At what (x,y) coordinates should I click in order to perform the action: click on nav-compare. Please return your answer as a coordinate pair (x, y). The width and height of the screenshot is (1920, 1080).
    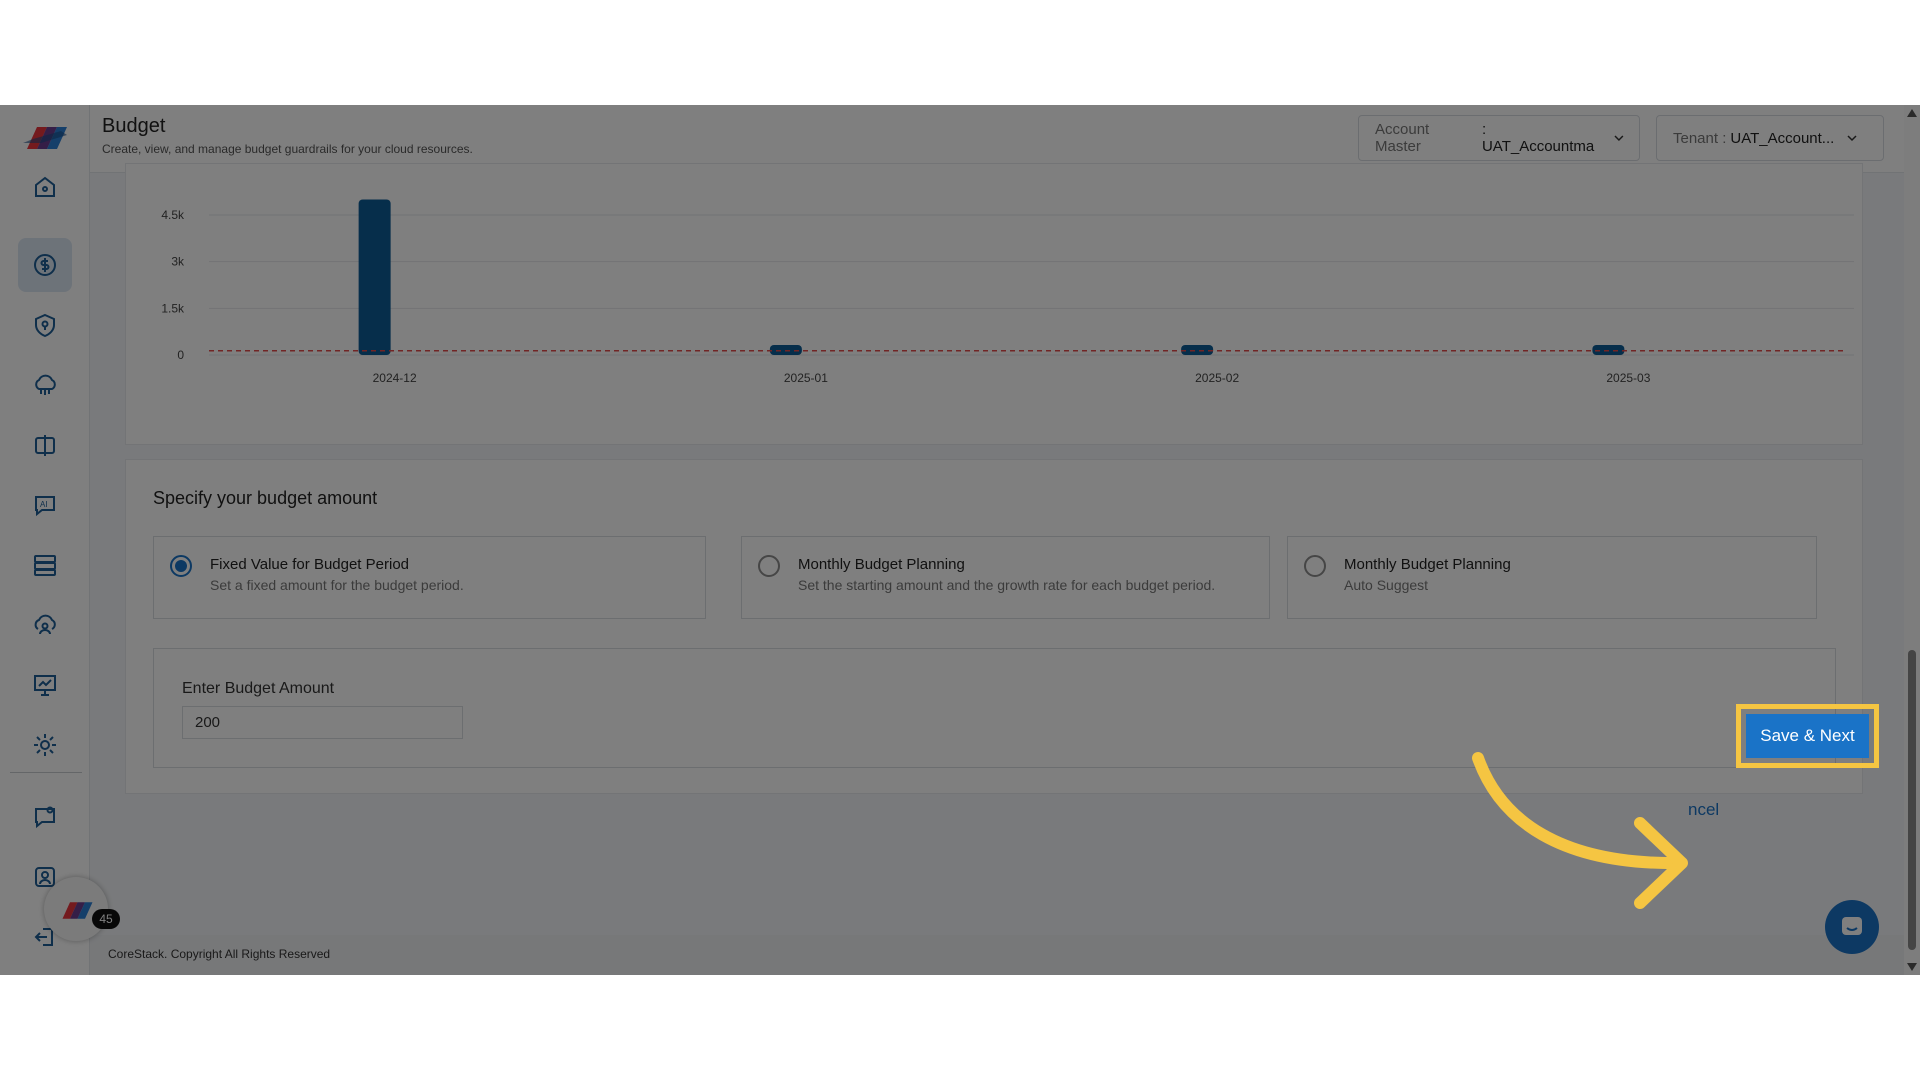
    Looking at the image, I should click on (45, 445).